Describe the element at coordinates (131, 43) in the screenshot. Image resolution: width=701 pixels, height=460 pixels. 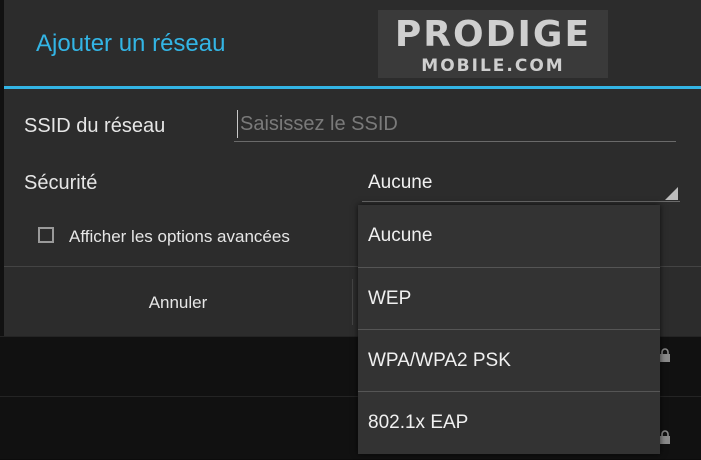
I see `dialog-title: Ajouter un réseau` at that location.